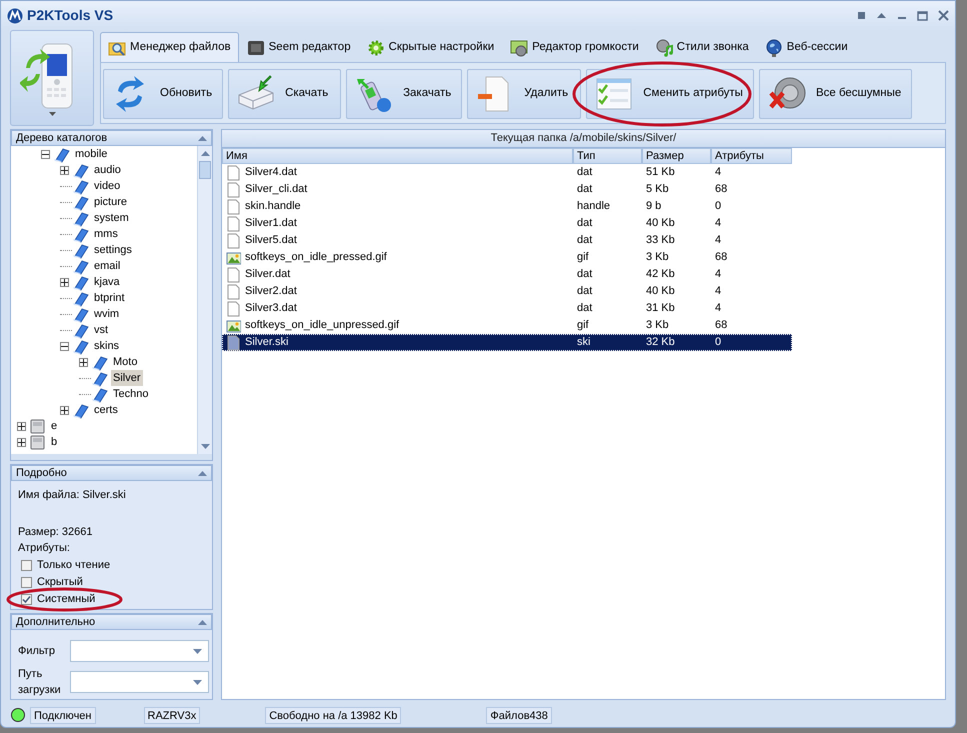 The image size is (967, 733). Describe the element at coordinates (107, 346) in the screenshot. I see `tree-item: skins` at that location.